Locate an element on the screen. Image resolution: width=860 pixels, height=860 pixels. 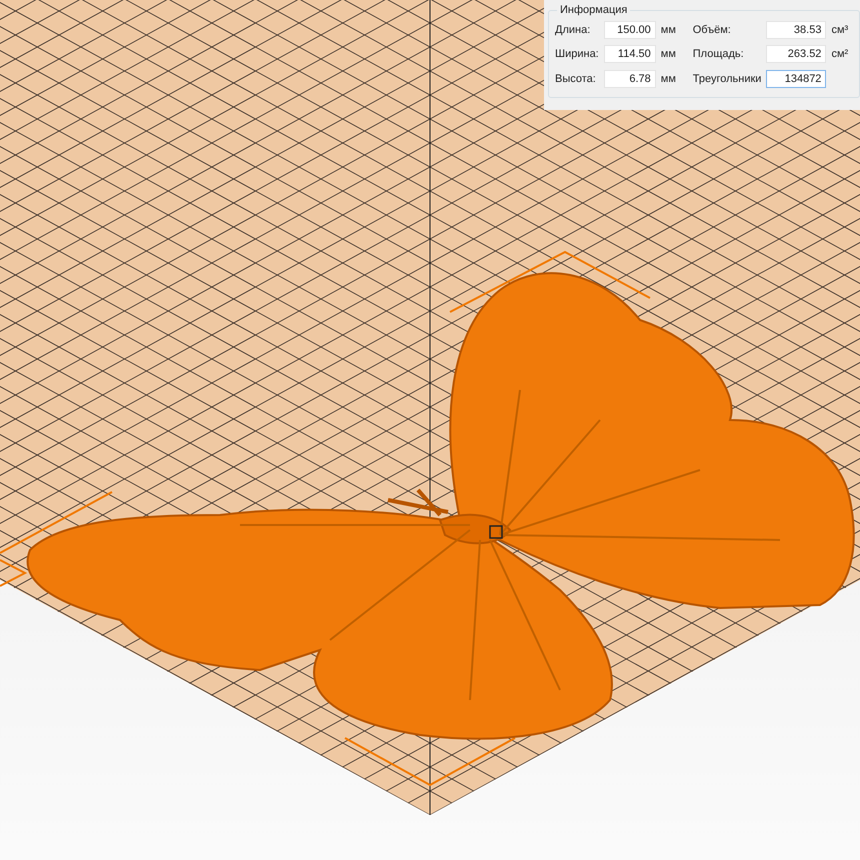
value-field: 263.52 is located at coordinates (796, 54).